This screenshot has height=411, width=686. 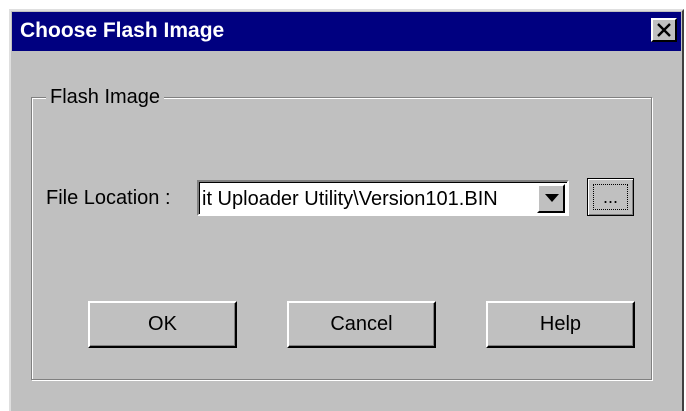 What do you see at coordinates (105, 97) in the screenshot?
I see `group-label: Flash Image` at bounding box center [105, 97].